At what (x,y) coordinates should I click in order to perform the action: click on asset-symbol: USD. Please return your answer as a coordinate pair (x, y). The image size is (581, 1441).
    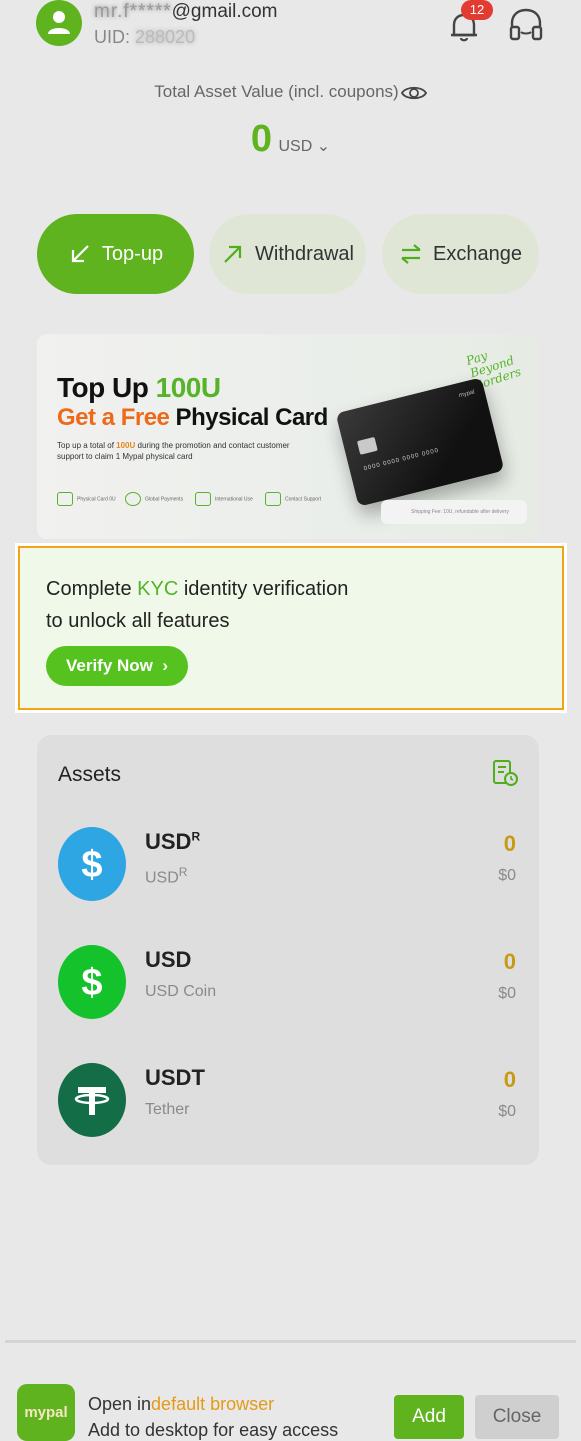
    Looking at the image, I should click on (168, 959).